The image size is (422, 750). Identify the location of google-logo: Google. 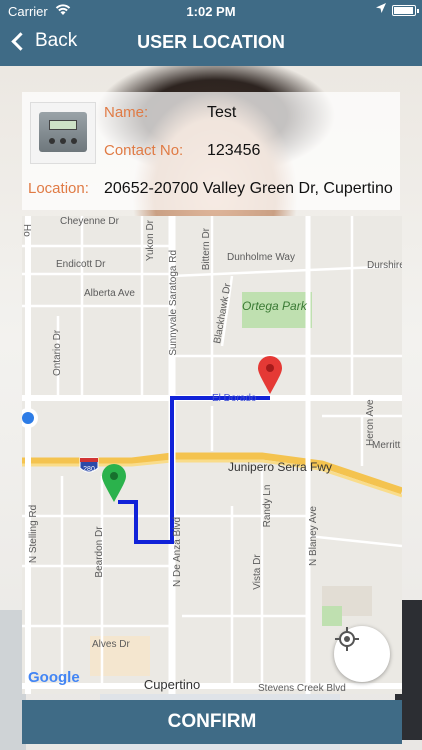
(54, 677).